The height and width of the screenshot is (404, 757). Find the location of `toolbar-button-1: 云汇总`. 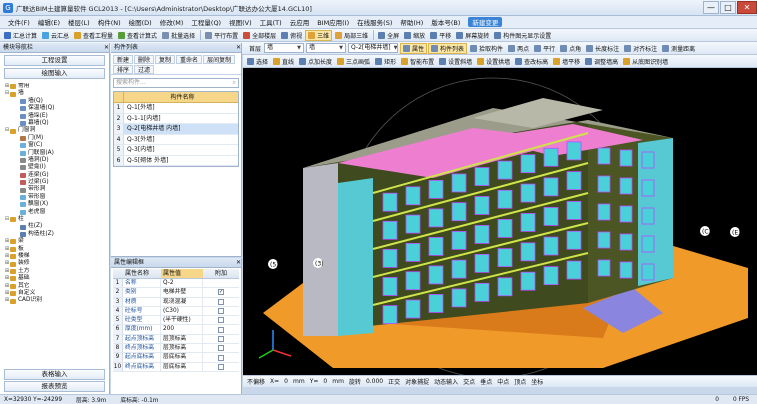

toolbar-button-1: 云汇总 is located at coordinates (55, 35).